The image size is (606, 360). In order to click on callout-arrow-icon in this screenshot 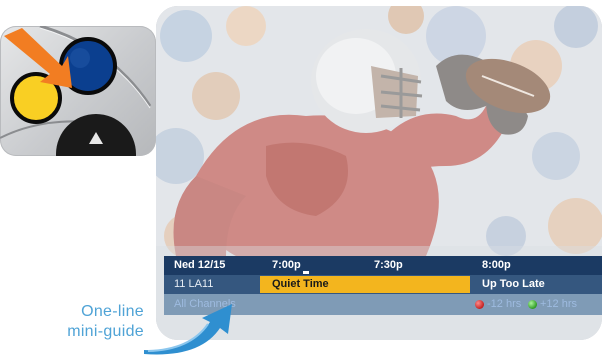, I will do `click(188, 329)`.